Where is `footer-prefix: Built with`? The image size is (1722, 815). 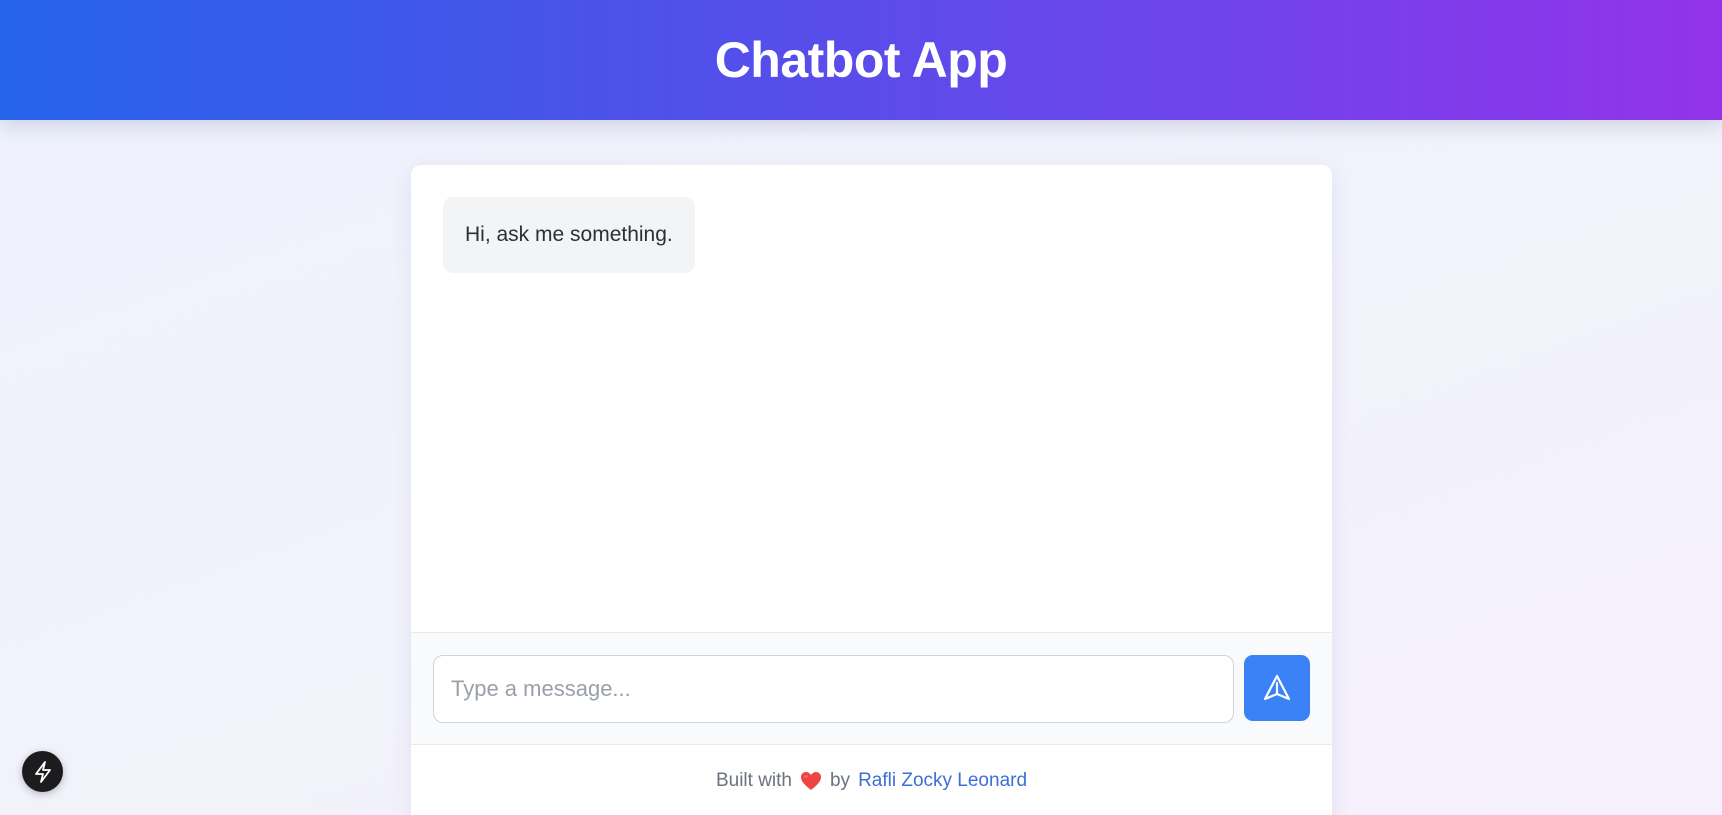
footer-prefix: Built with is located at coordinates (753, 780).